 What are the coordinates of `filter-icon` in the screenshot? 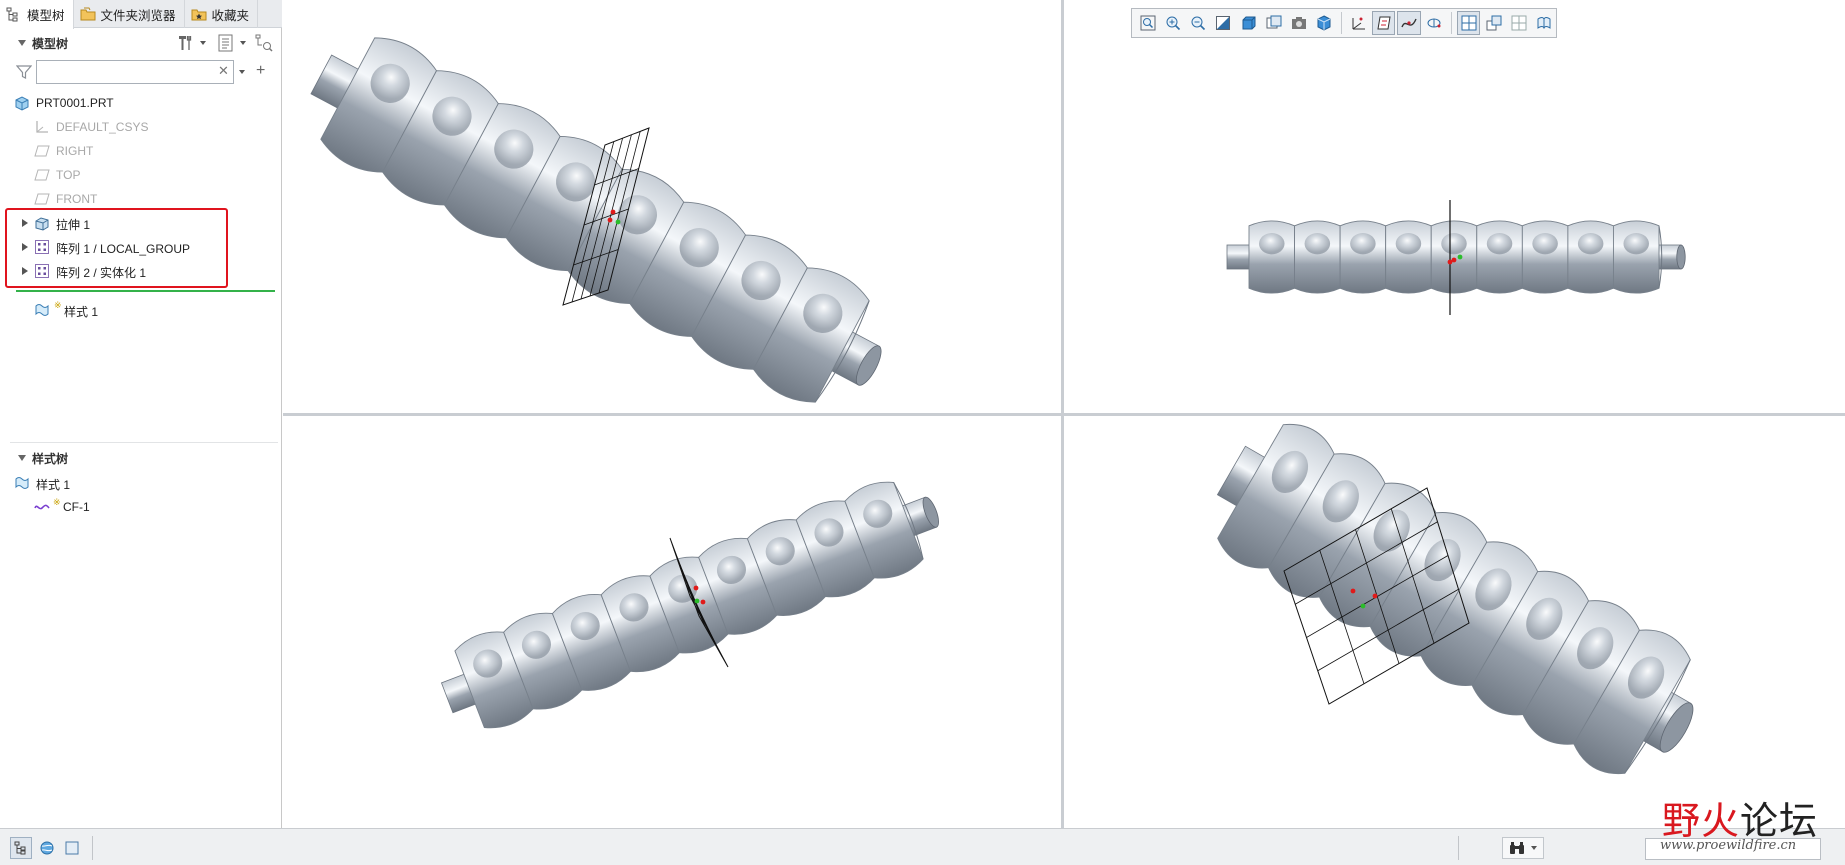 It's located at (24, 72).